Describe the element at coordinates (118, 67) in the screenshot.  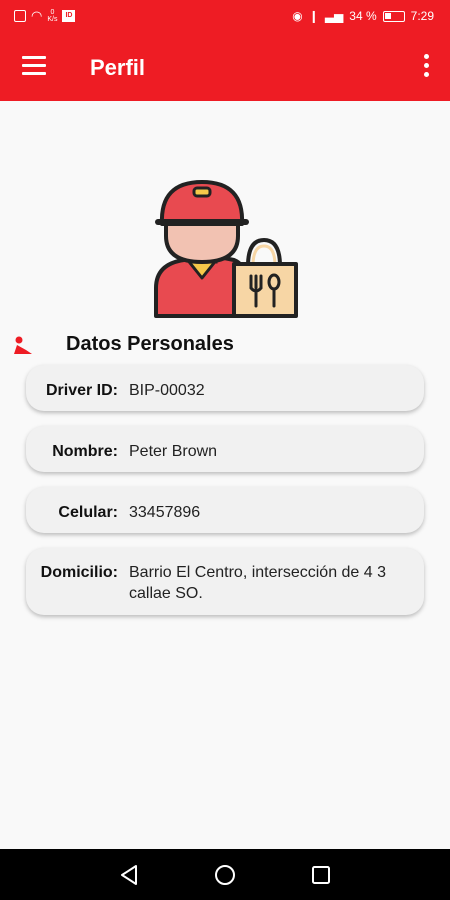
I see `page-title: Perfil` at that location.